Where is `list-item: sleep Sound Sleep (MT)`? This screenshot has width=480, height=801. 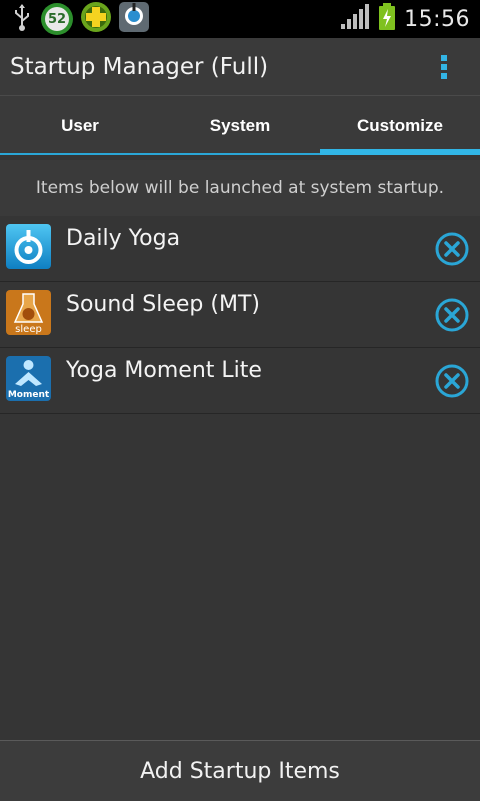 list-item: sleep Sound Sleep (MT) is located at coordinates (240, 315).